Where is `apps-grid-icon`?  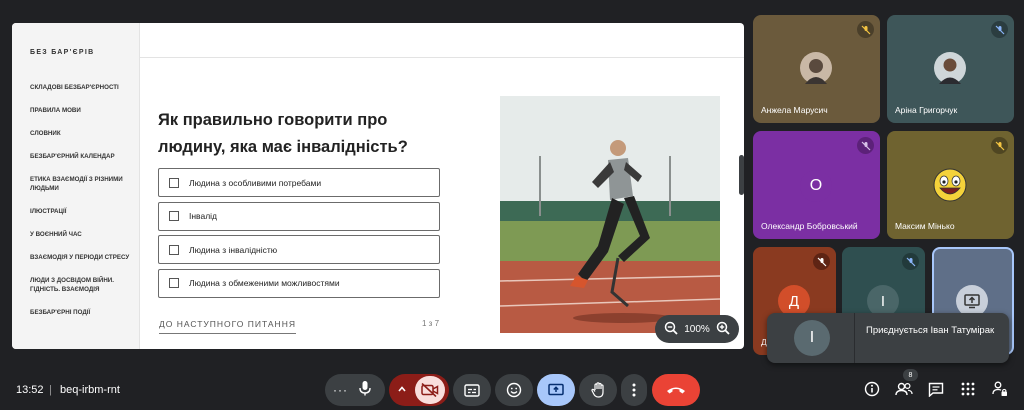
apps-grid-icon is located at coordinates (968, 389).